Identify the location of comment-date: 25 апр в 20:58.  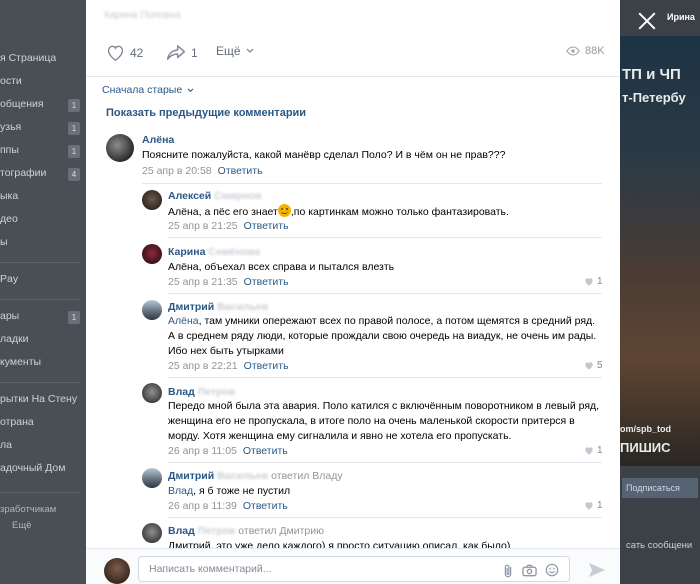
(177, 171).